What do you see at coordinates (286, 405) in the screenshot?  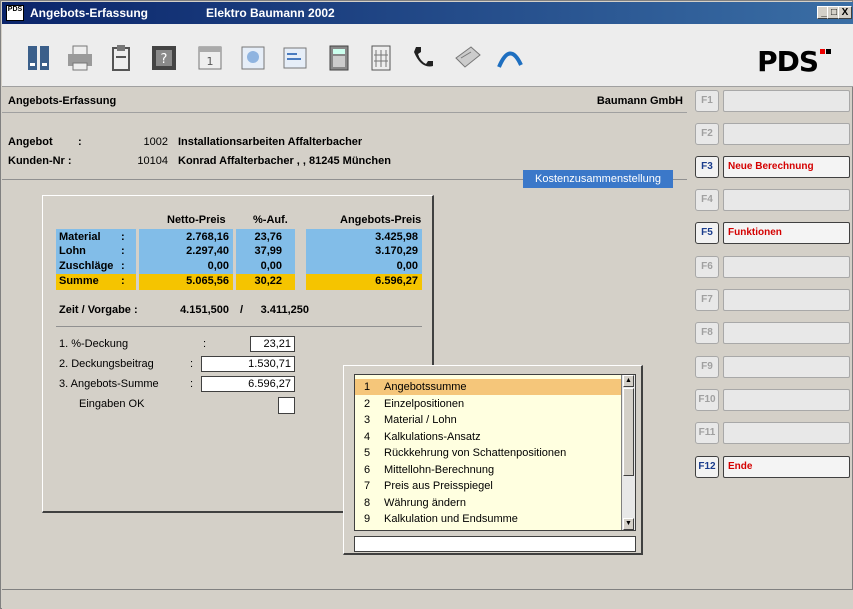 I see `eingaben-ok-checkbox` at bounding box center [286, 405].